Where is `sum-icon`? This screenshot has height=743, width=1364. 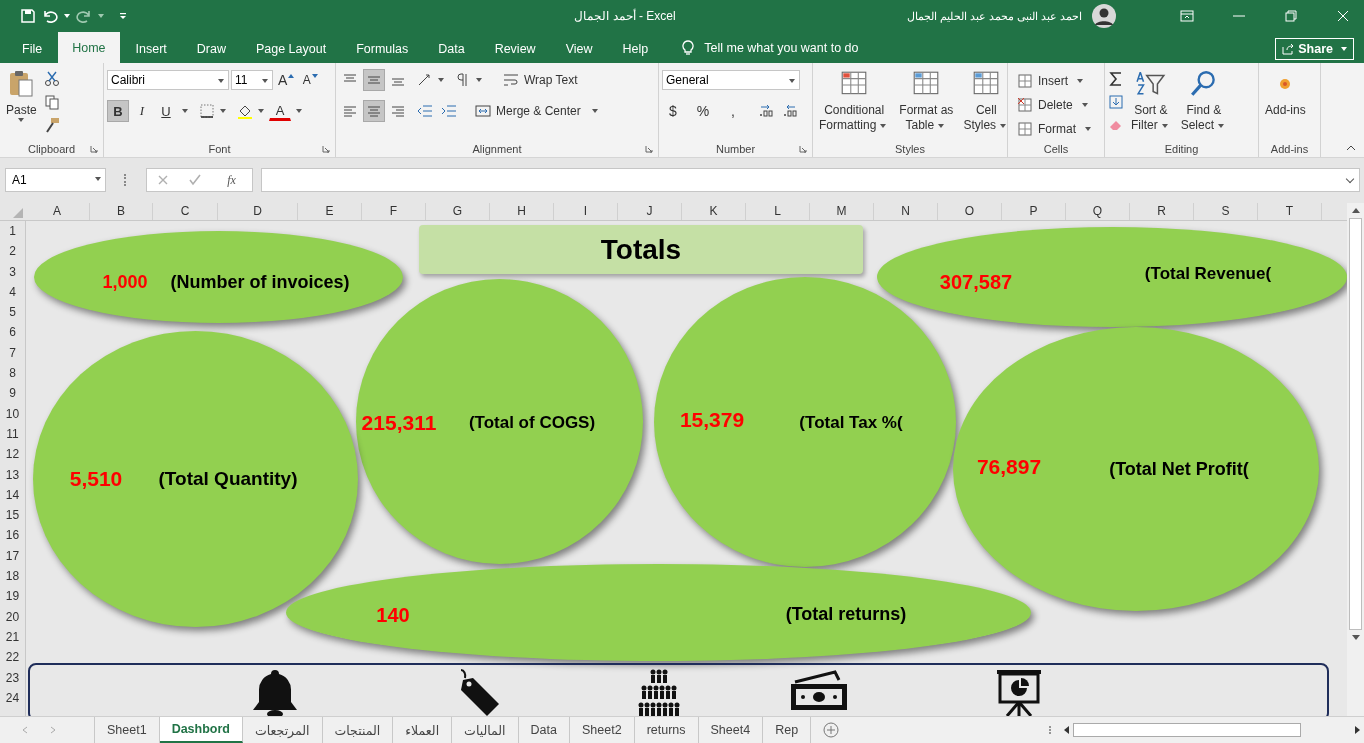
sum-icon is located at coordinates (1116, 79).